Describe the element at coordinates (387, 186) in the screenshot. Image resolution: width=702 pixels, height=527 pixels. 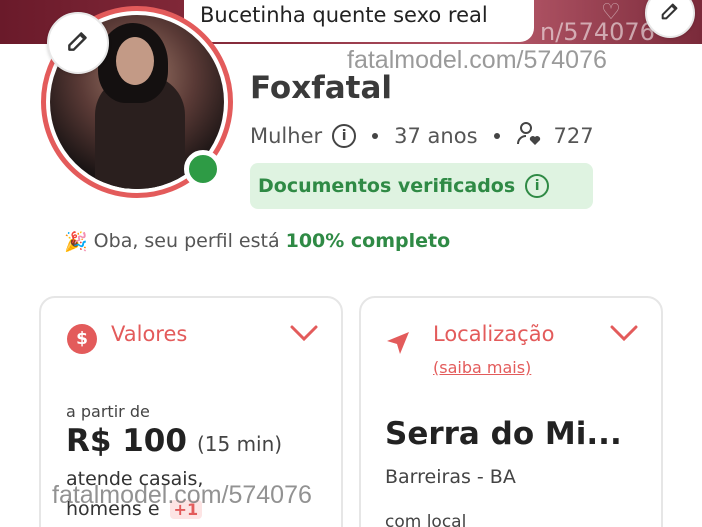
I see `verified-label: Documentos verificados` at that location.